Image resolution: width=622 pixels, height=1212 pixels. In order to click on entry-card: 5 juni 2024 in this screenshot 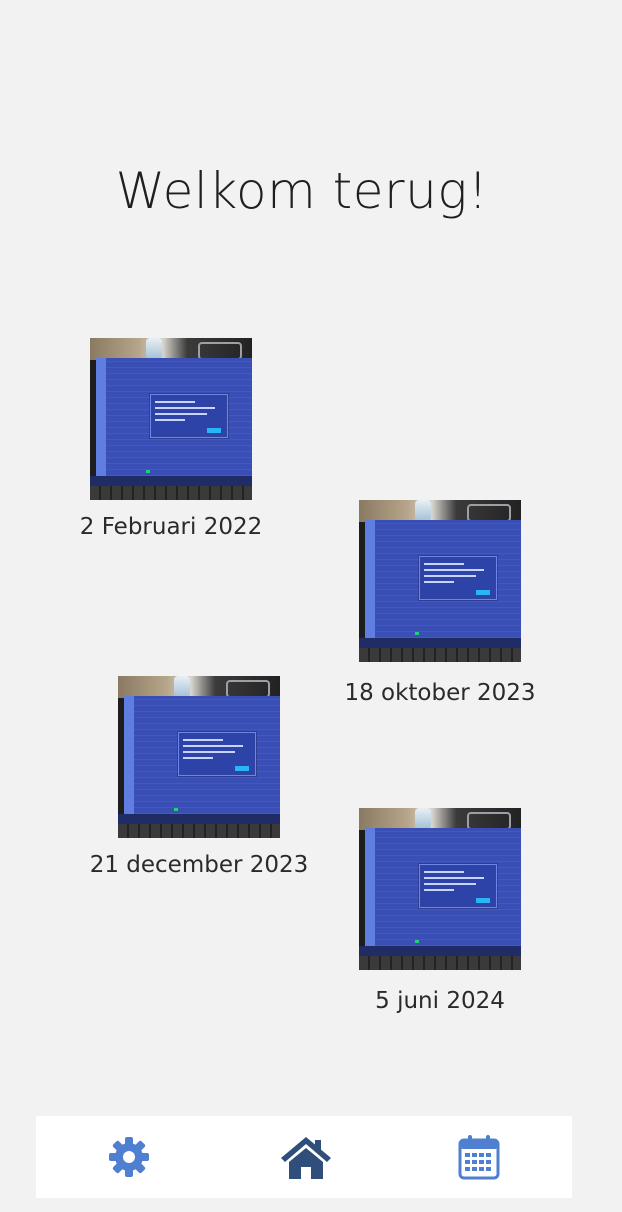, I will do `click(440, 913)`.